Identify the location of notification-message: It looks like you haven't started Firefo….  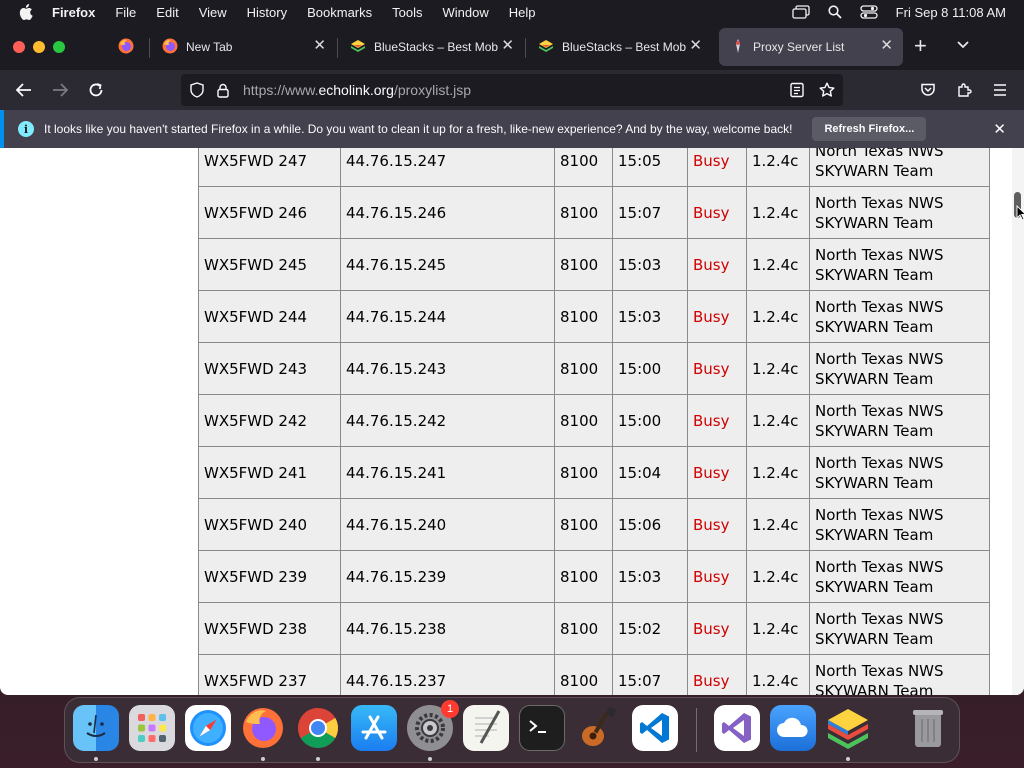
(418, 129).